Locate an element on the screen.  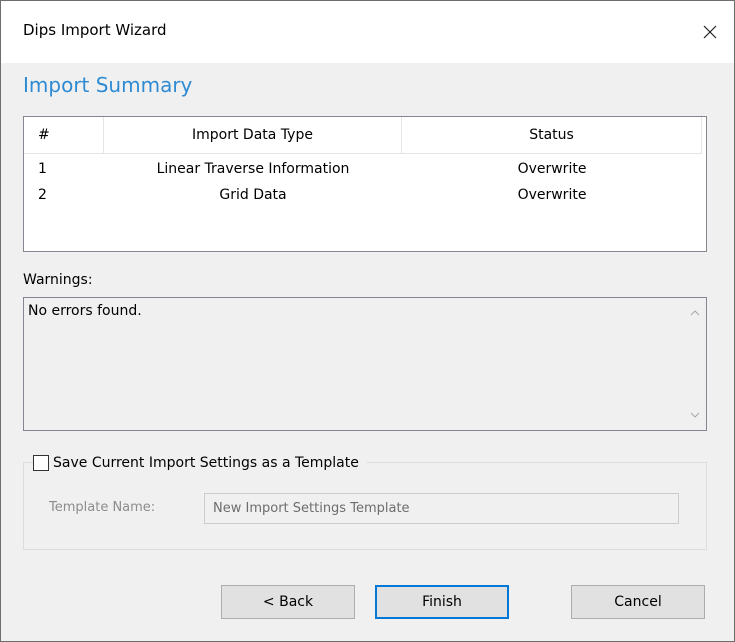
scroll-up-button is located at coordinates (695, 313).